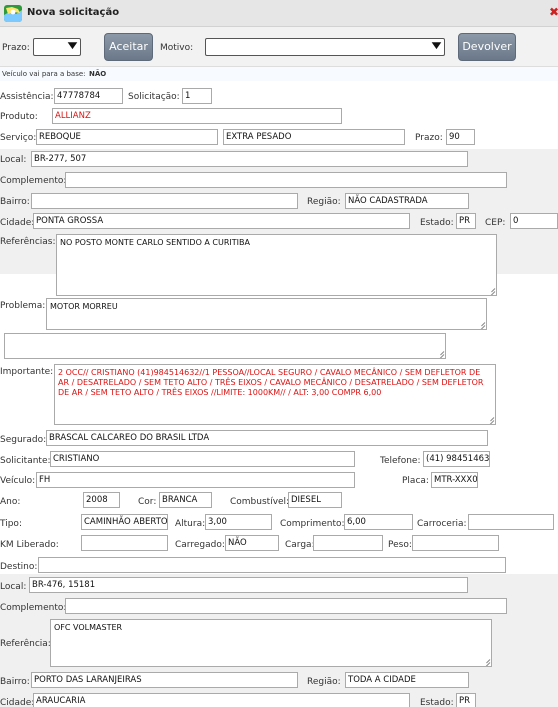 The width and height of the screenshot is (558, 707). Describe the element at coordinates (553, 12) in the screenshot. I see `close-icon: ✖` at that location.